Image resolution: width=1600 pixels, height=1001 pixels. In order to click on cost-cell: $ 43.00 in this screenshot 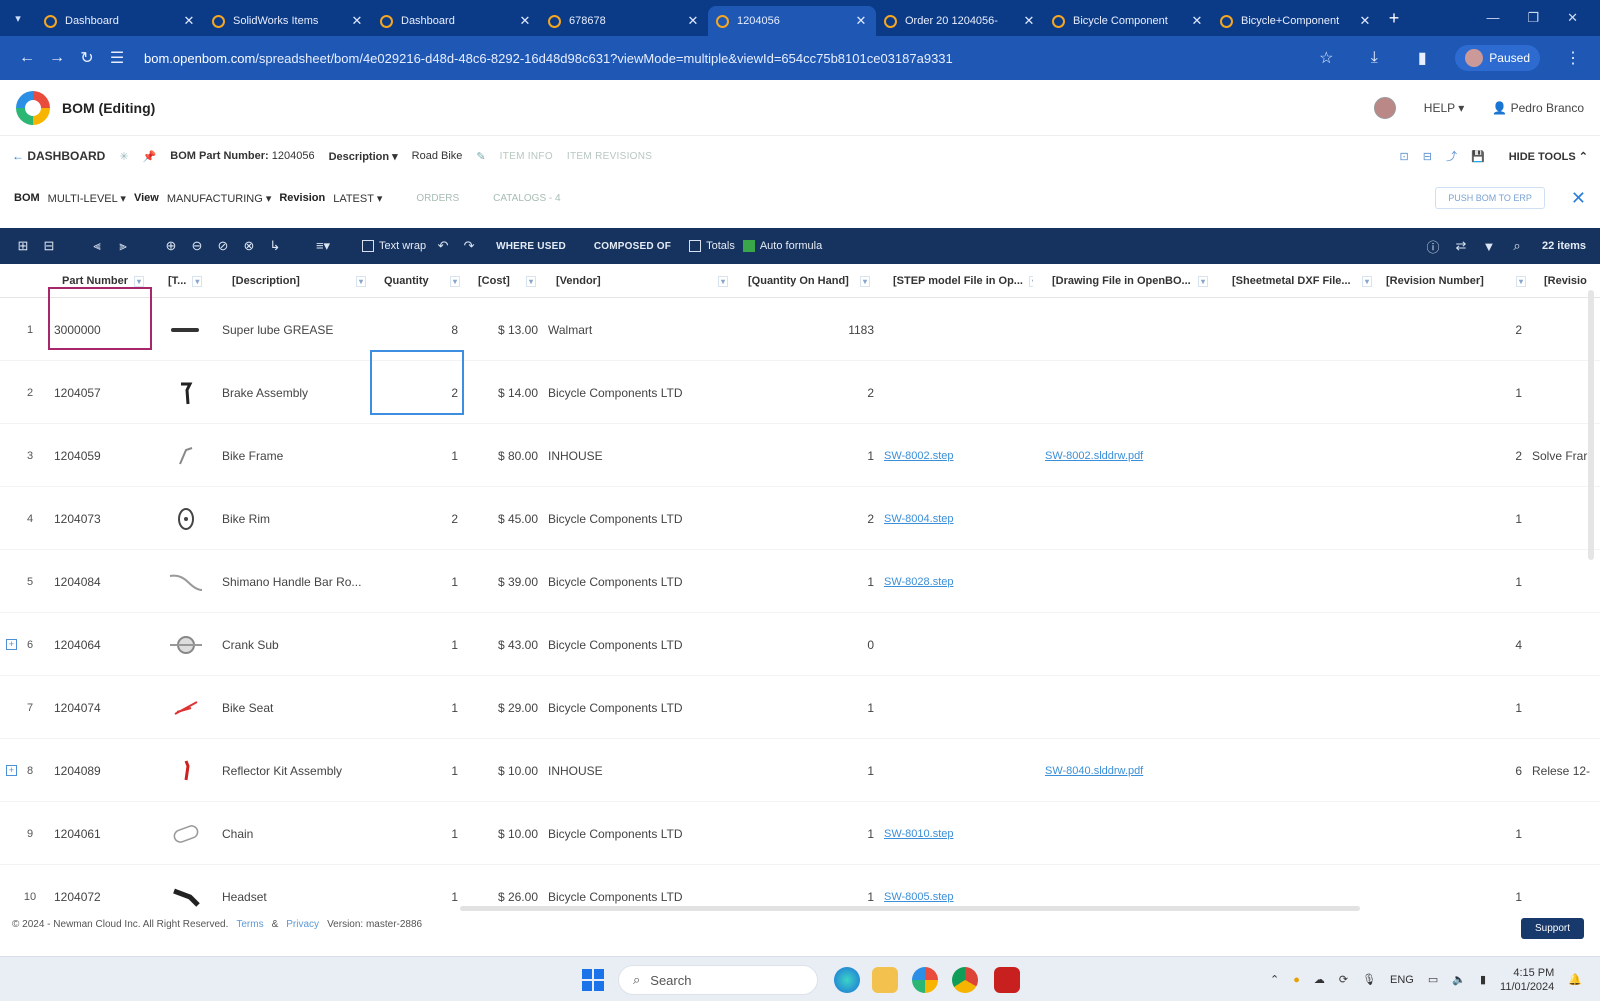, I will do `click(508, 644)`.